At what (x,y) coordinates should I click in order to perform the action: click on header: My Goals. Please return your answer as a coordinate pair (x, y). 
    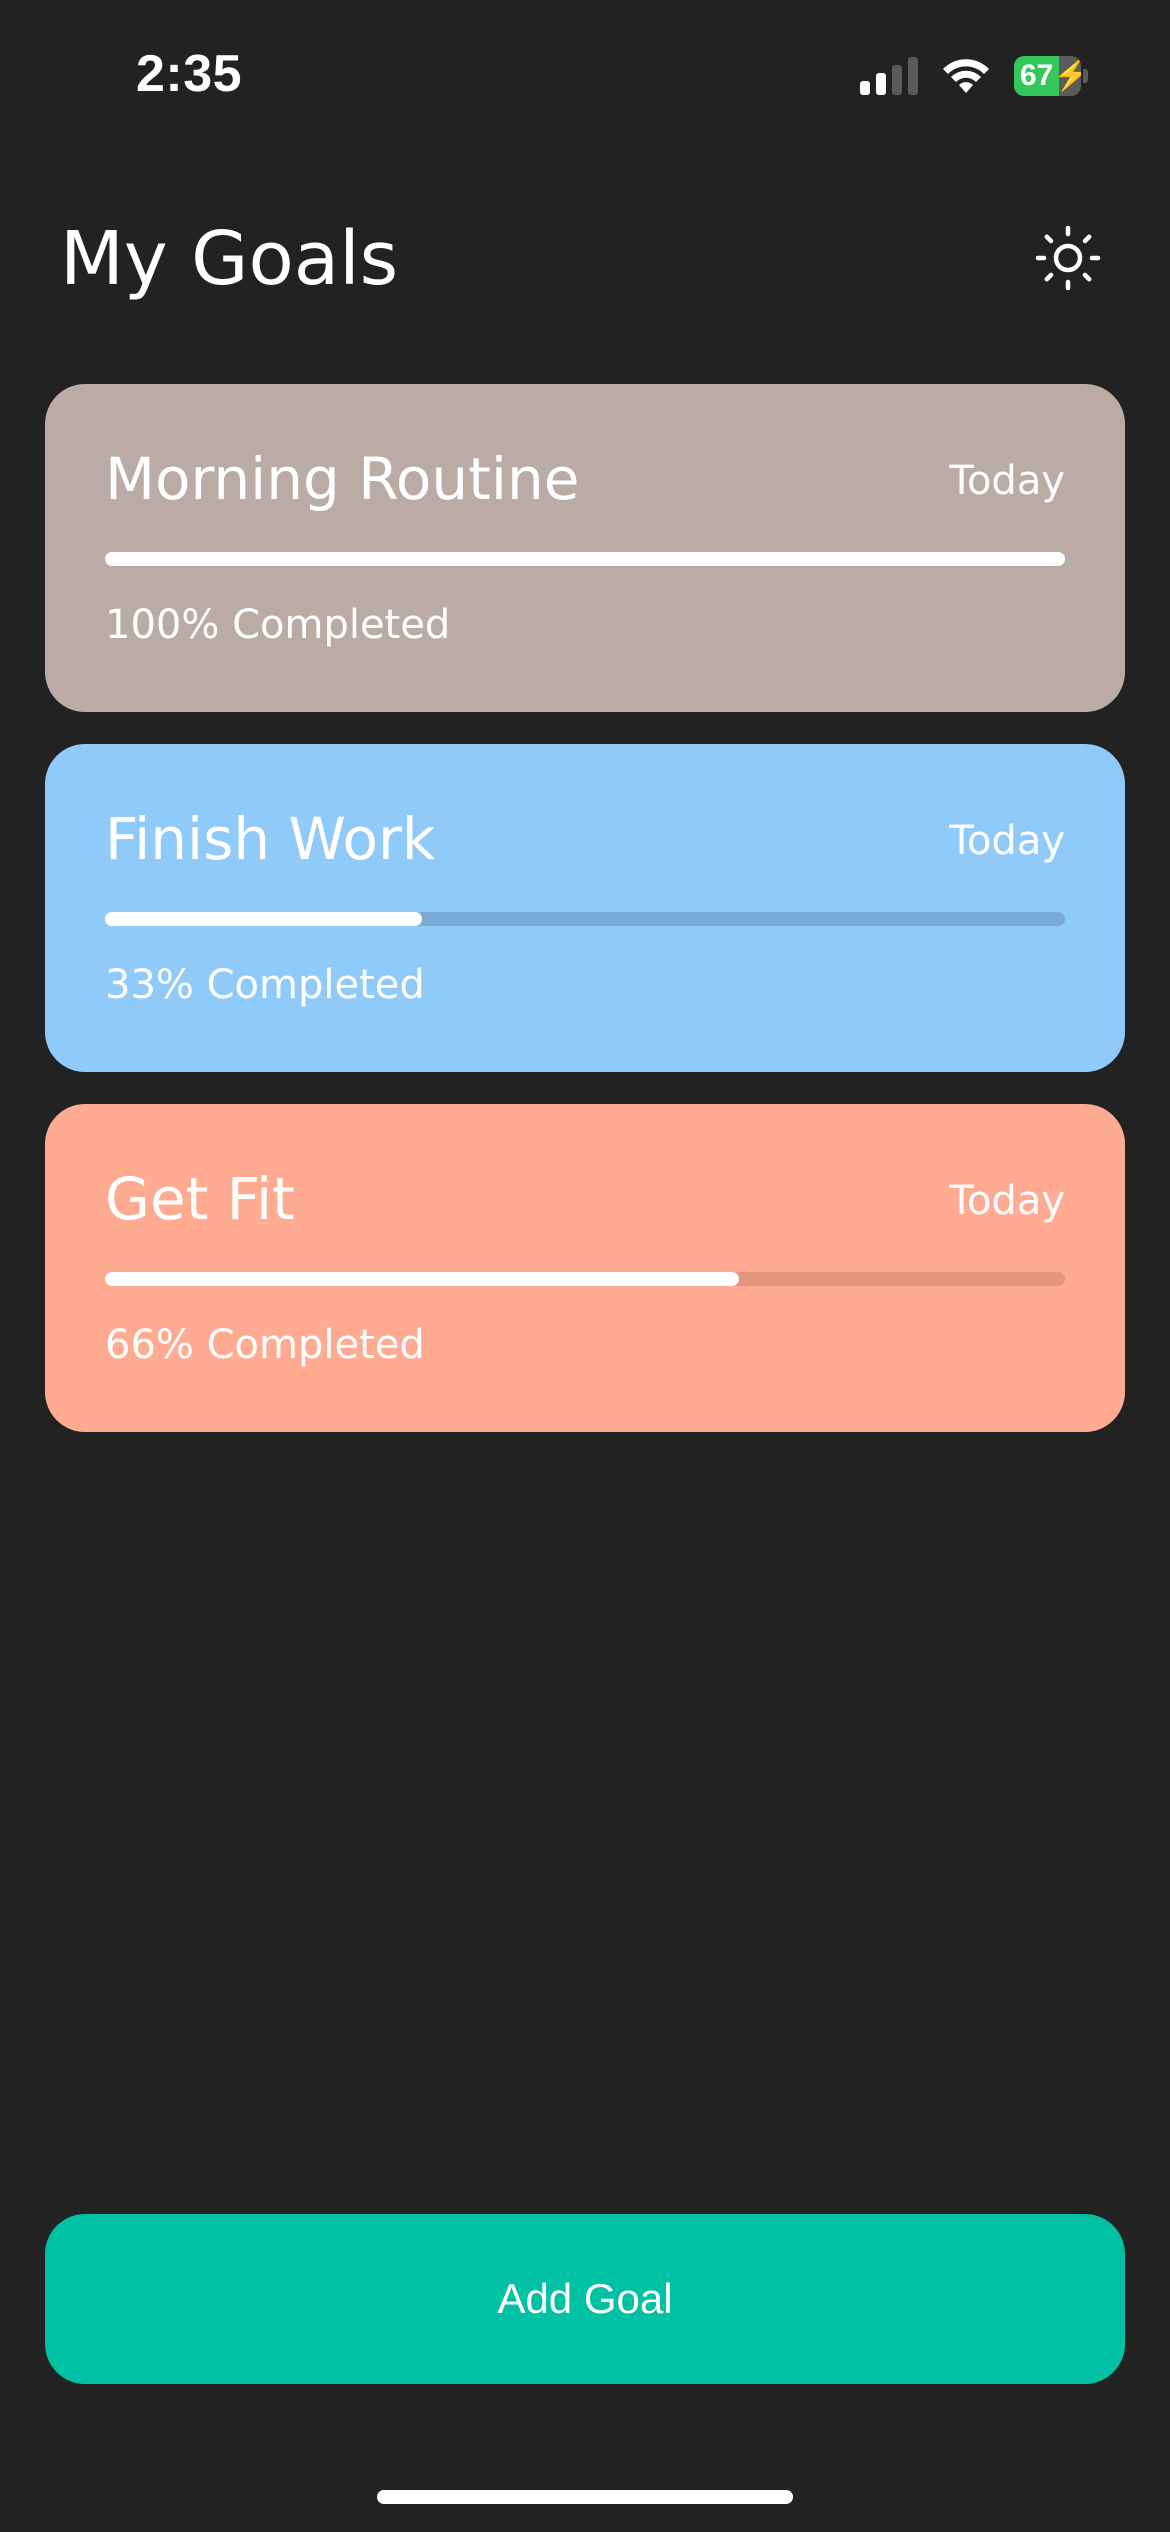
    Looking at the image, I should click on (585, 260).